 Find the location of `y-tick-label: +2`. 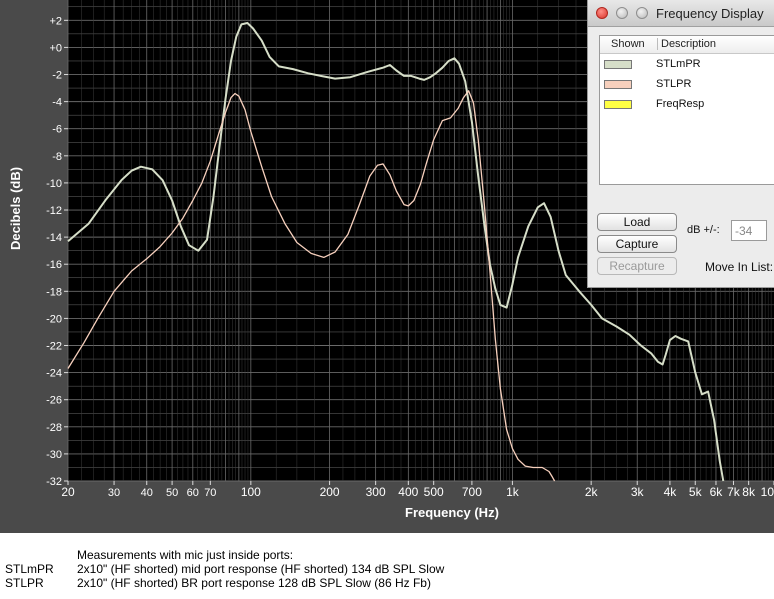

y-tick-label: +2 is located at coordinates (55, 21).